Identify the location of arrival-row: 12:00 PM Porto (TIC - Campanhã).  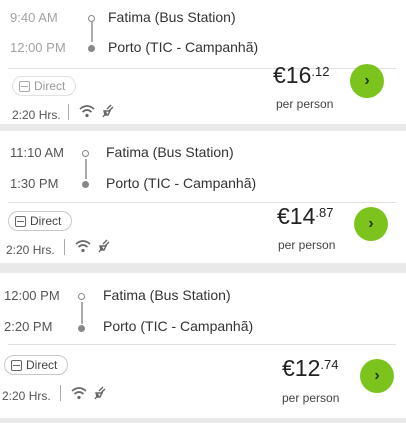
(200, 48).